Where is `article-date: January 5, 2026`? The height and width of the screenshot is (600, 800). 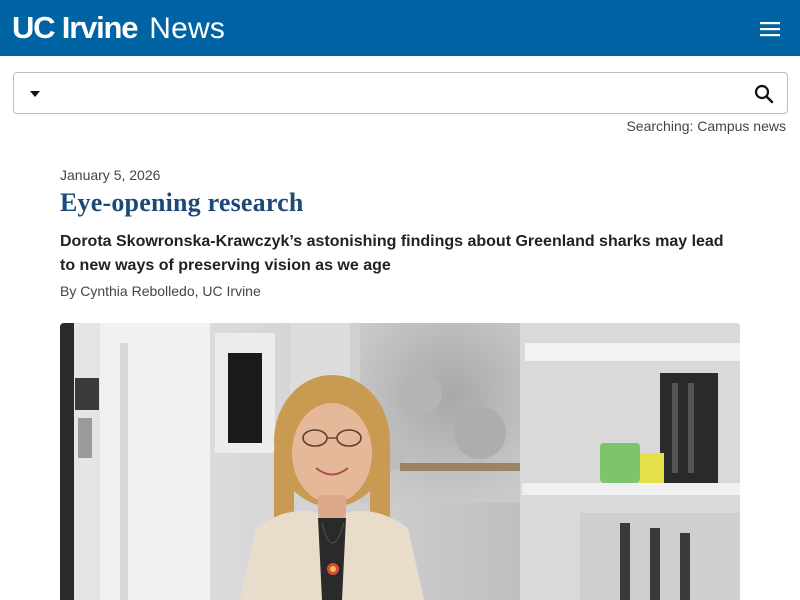 article-date: January 5, 2026 is located at coordinates (110, 175).